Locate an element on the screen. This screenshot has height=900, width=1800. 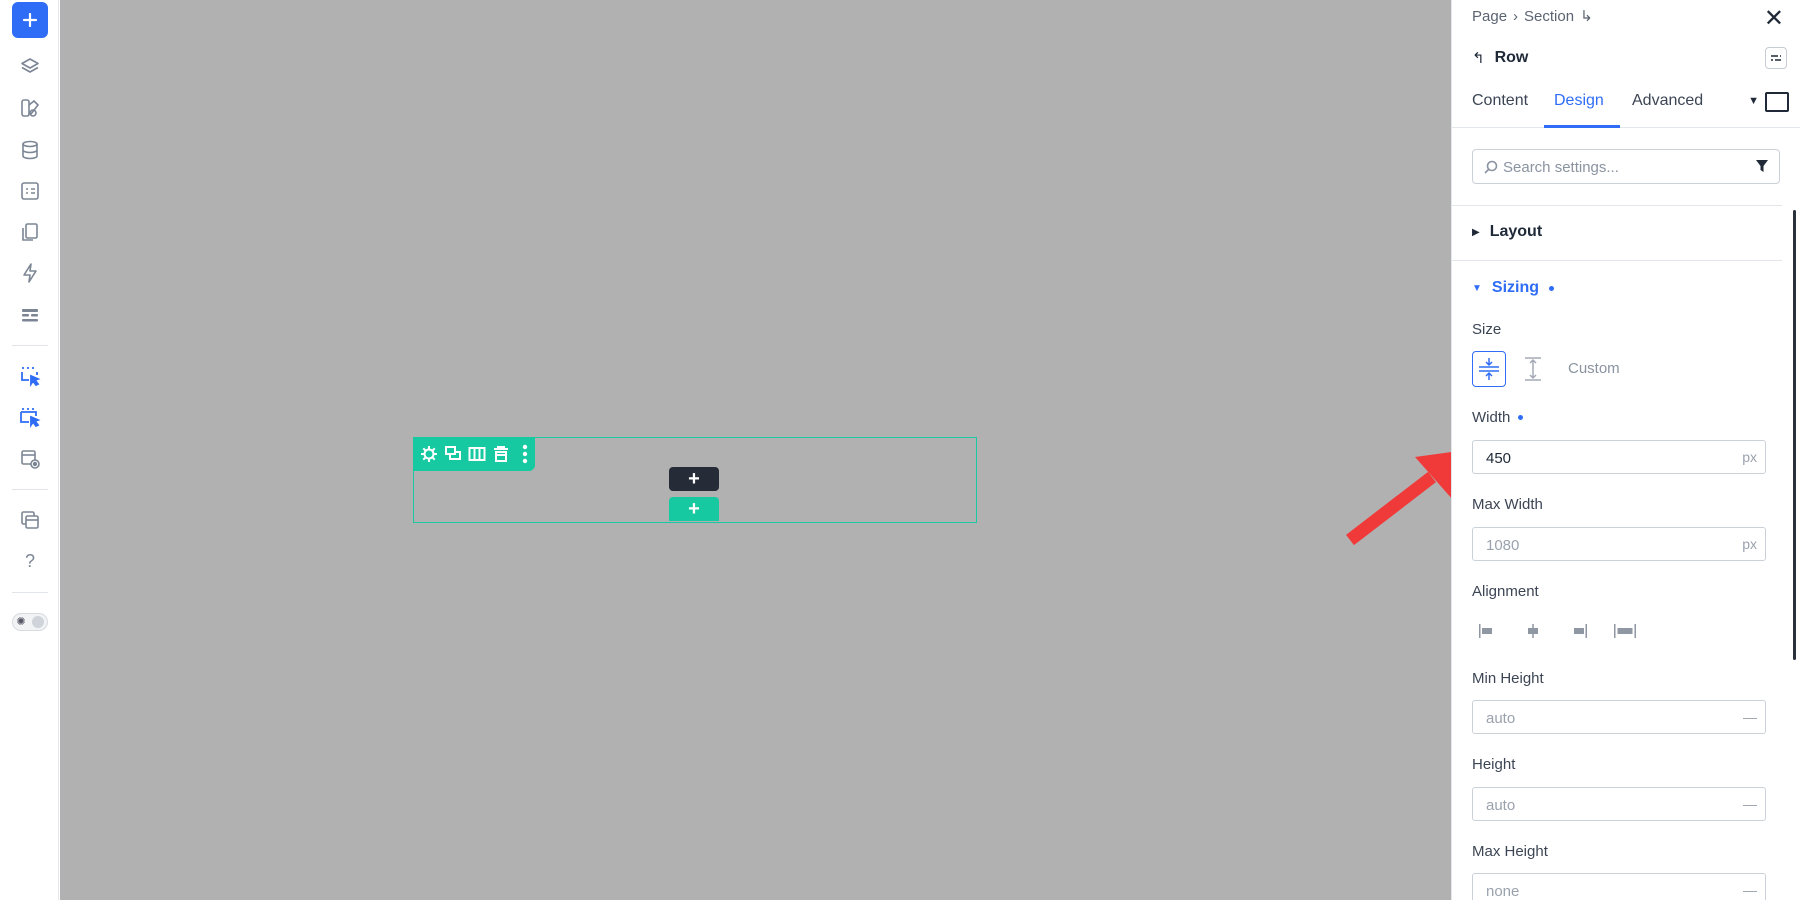
add-element-button is located at coordinates (30, 20).